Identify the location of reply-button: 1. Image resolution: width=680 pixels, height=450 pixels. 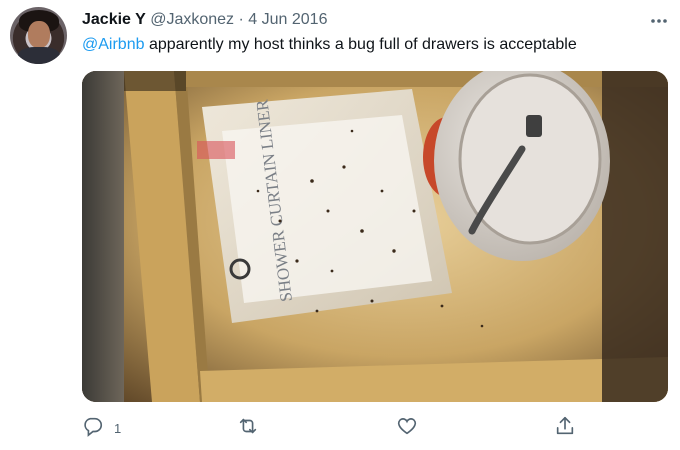
(101, 428).